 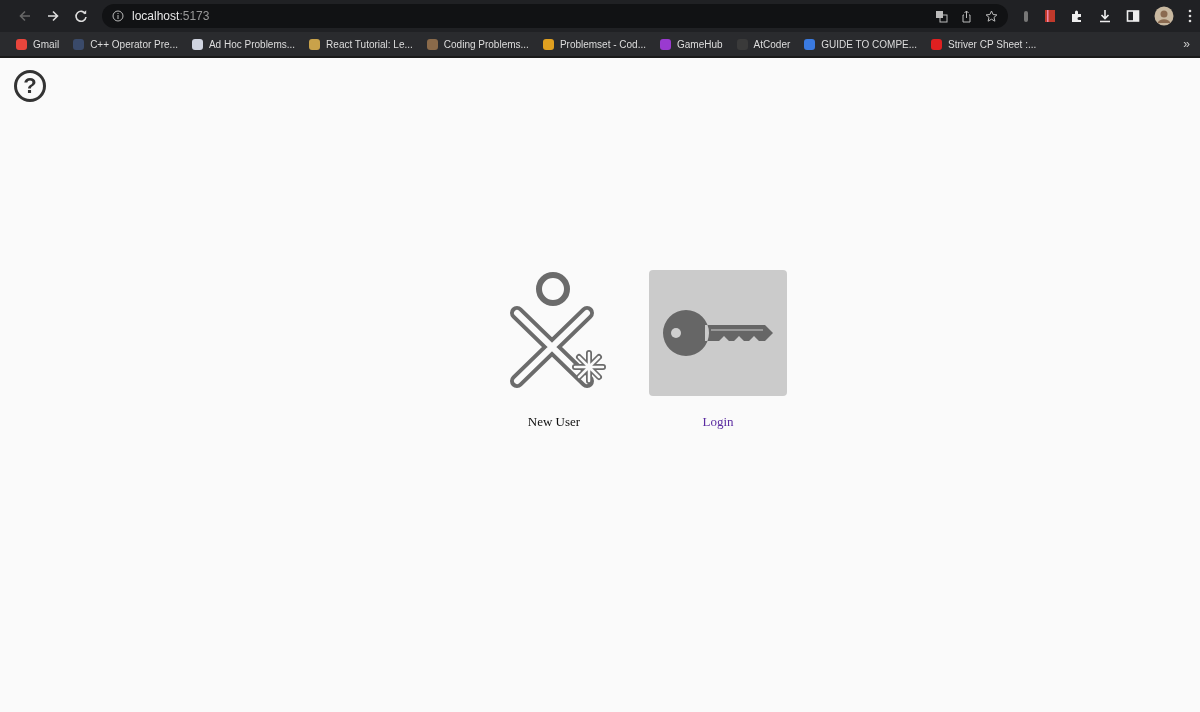 What do you see at coordinates (1050, 16) in the screenshot?
I see `book-icon` at bounding box center [1050, 16].